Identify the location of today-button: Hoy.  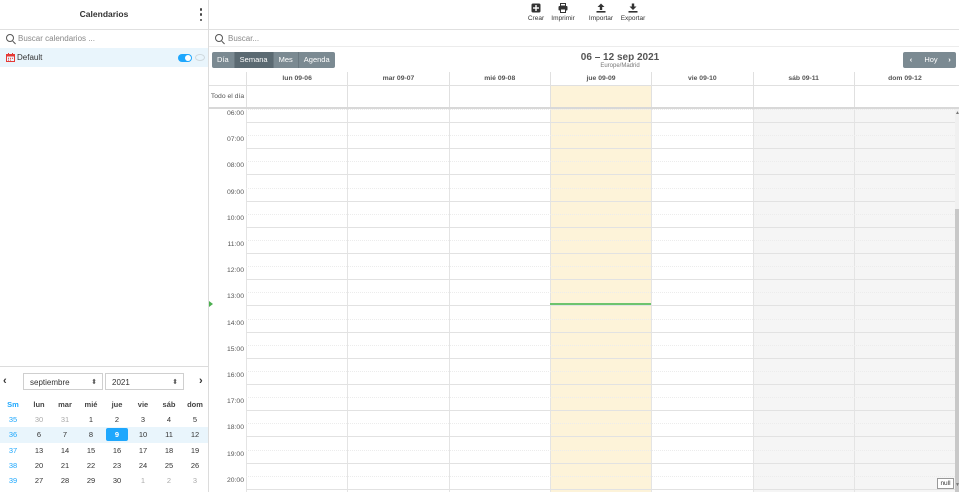
(931, 60).